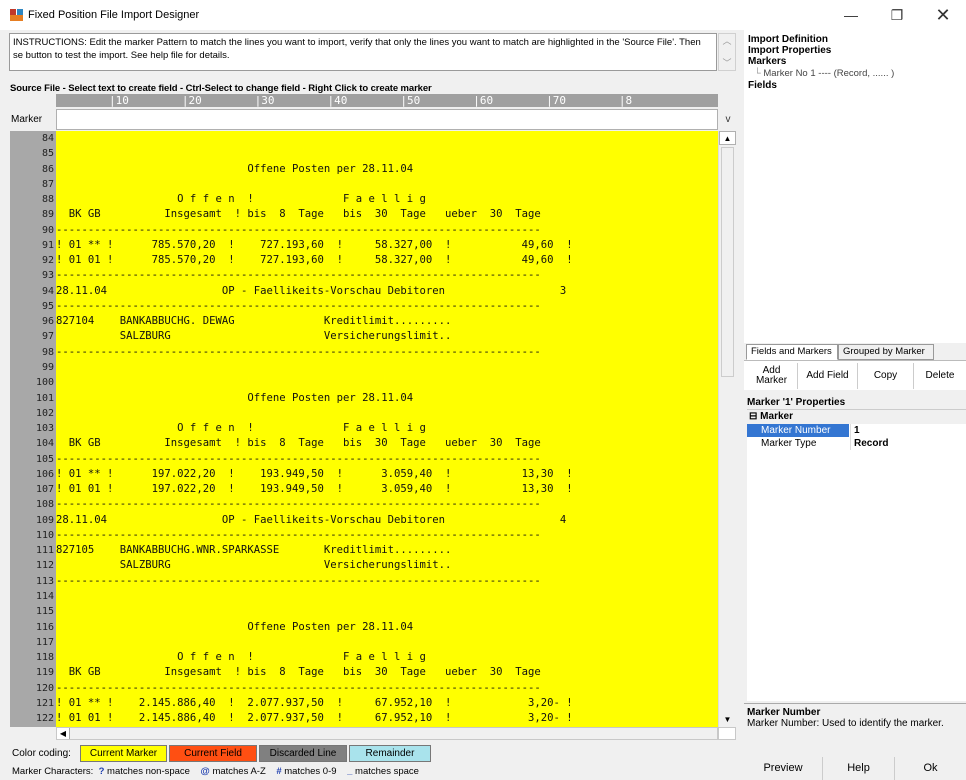 The height and width of the screenshot is (780, 966). Describe the element at coordinates (47, 245) in the screenshot. I see `line-number-text: 91` at that location.